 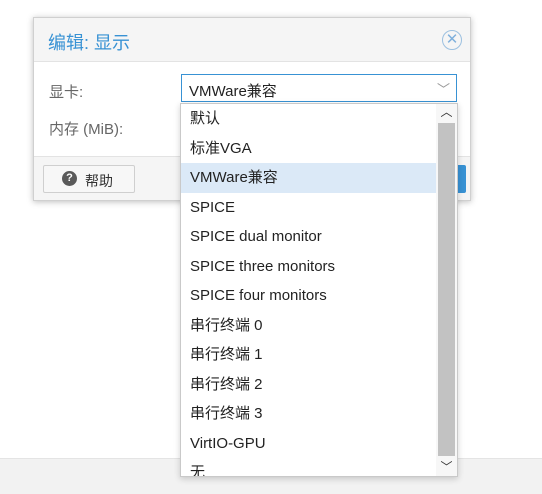 What do you see at coordinates (308, 267) in the screenshot?
I see `option-spice-three-monitors: SPICE three monitors` at bounding box center [308, 267].